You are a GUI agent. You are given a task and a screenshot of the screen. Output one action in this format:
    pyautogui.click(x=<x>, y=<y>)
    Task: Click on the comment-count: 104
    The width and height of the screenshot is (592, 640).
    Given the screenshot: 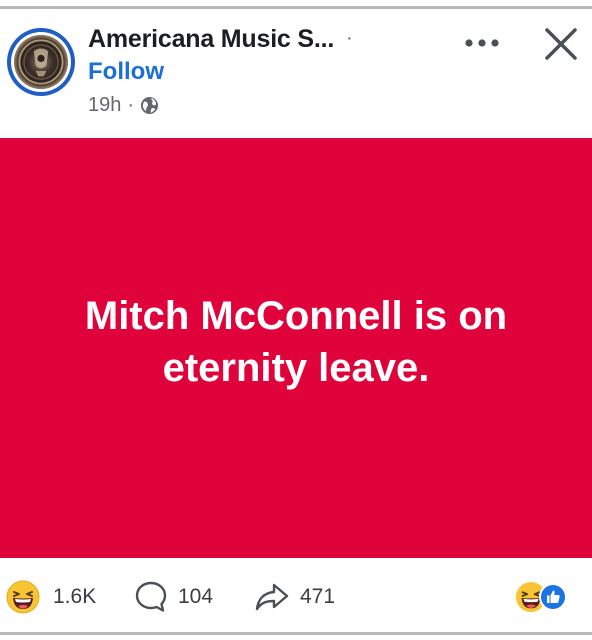 What is the action you would take?
    pyautogui.click(x=196, y=596)
    